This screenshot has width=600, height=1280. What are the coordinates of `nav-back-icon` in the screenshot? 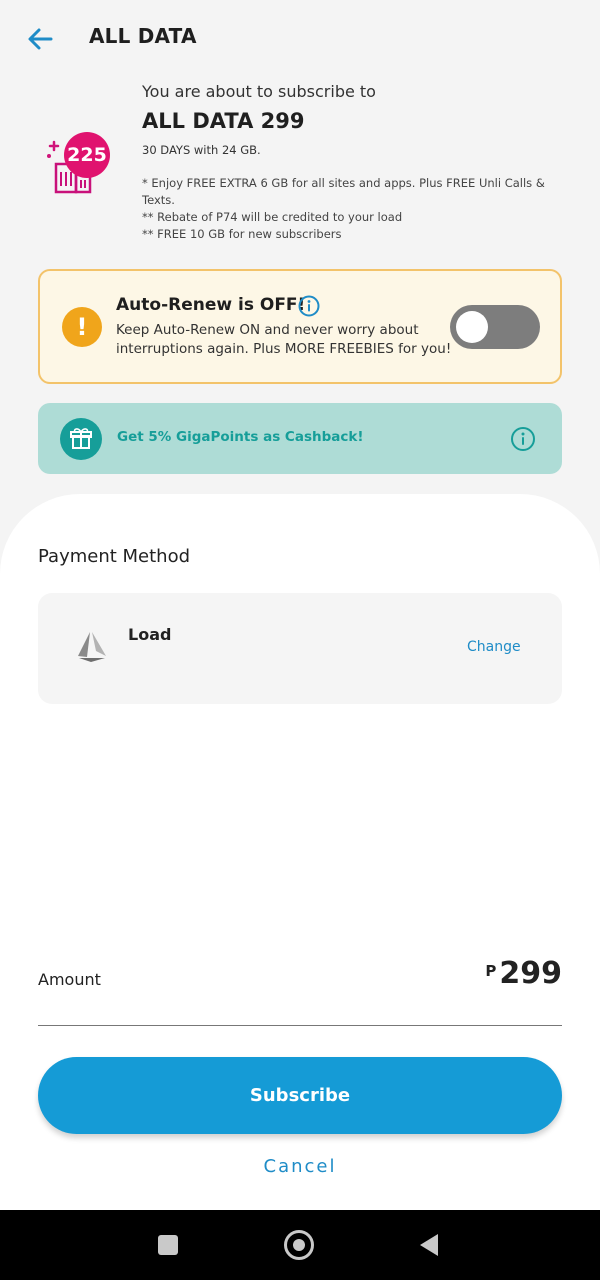 It's located at (429, 1245).